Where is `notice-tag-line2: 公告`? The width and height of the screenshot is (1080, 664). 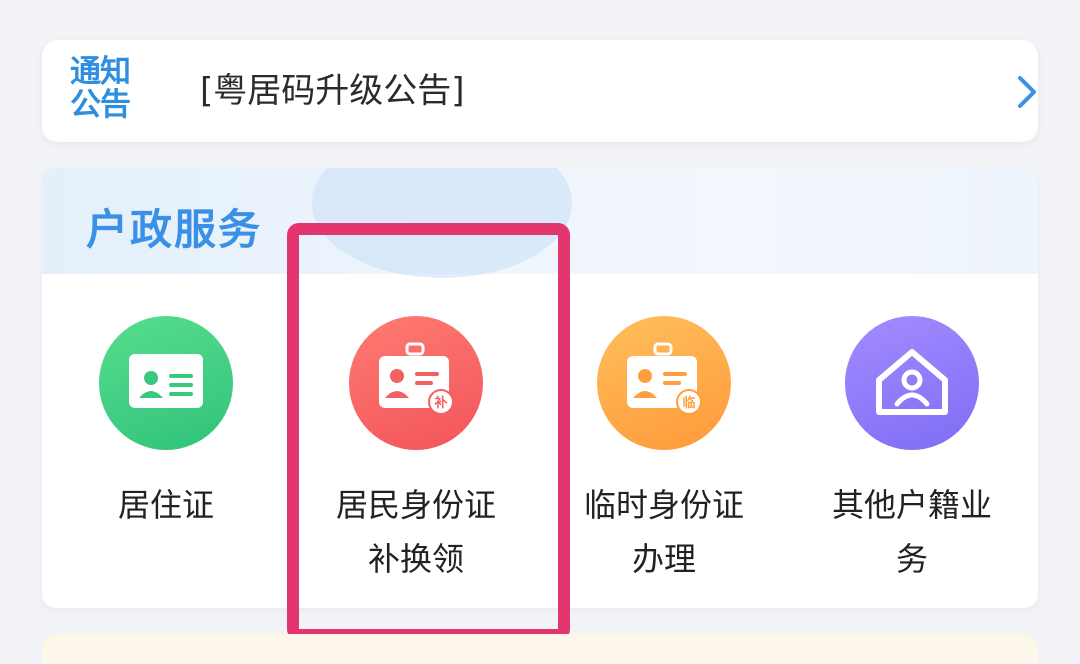
notice-tag-line2: 公告 is located at coordinates (100, 105).